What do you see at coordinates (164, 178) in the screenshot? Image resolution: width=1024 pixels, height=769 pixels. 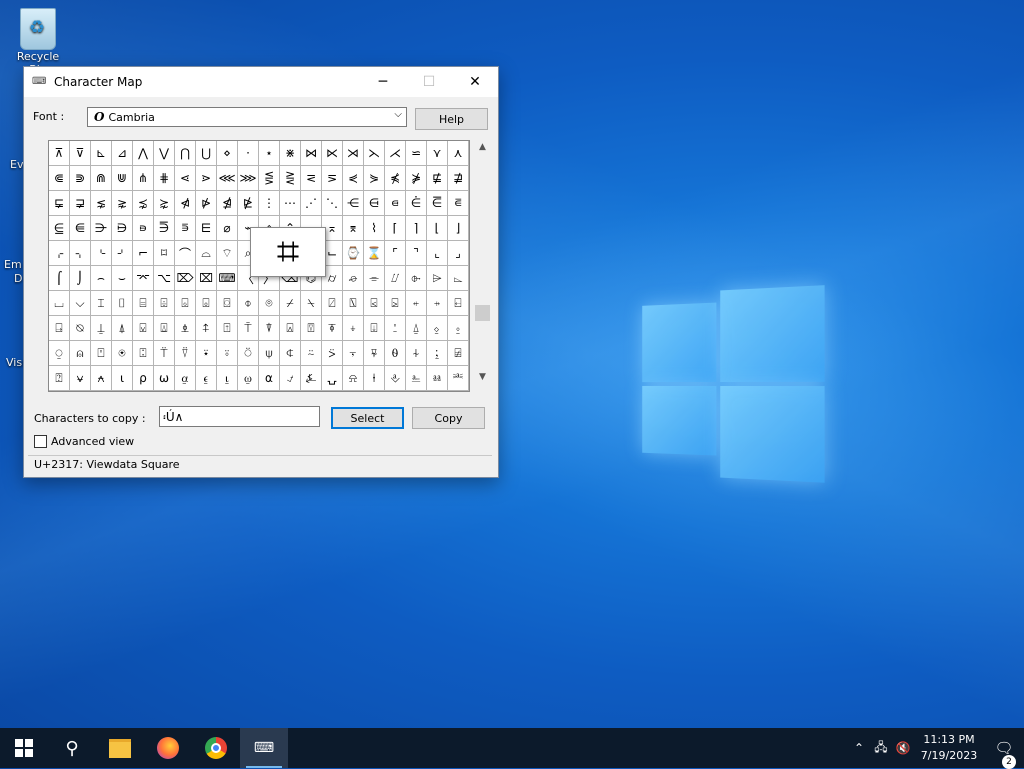 I see `character-cell: ⋕` at bounding box center [164, 178].